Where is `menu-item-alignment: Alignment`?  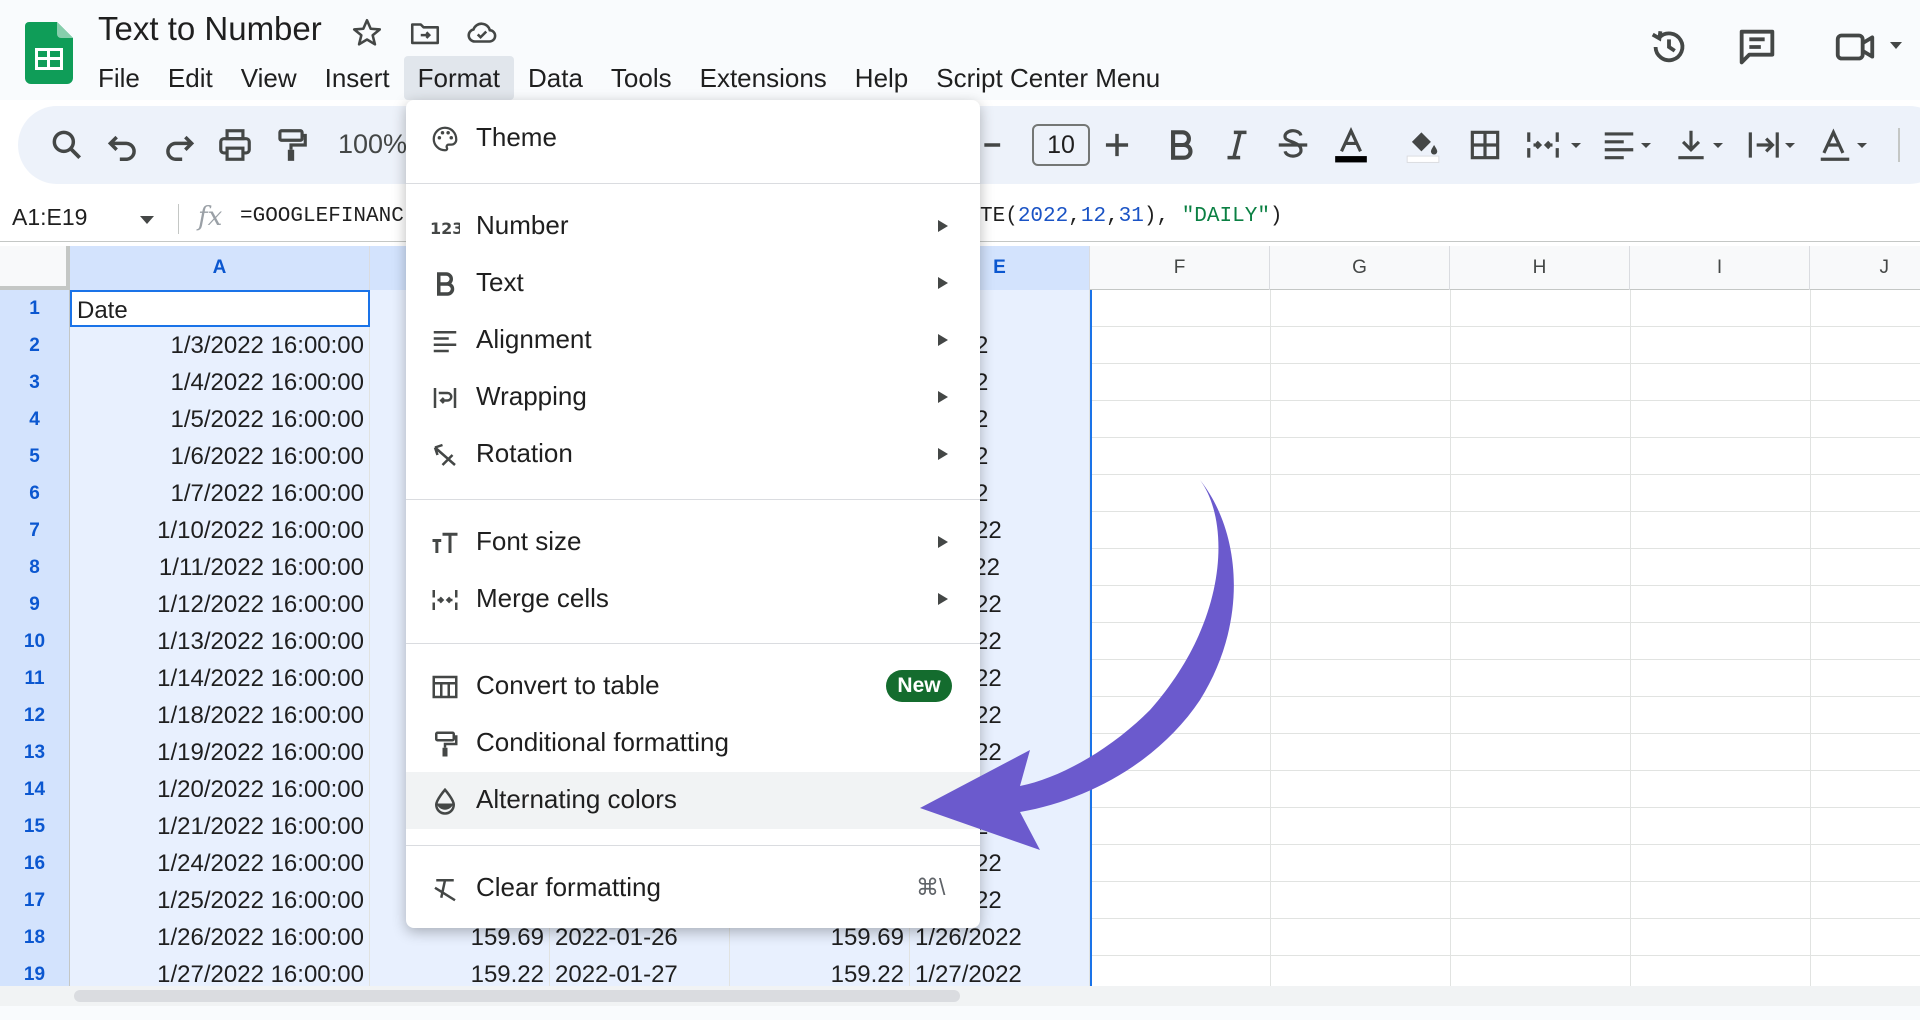 menu-item-alignment: Alignment is located at coordinates (693, 340).